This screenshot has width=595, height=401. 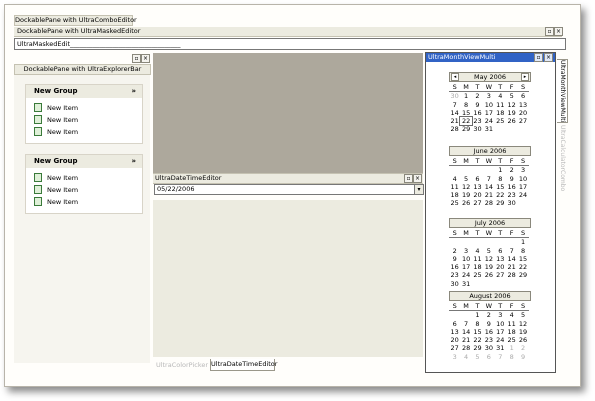 I want to click on calendar-day: 14, so click(x=454, y=113).